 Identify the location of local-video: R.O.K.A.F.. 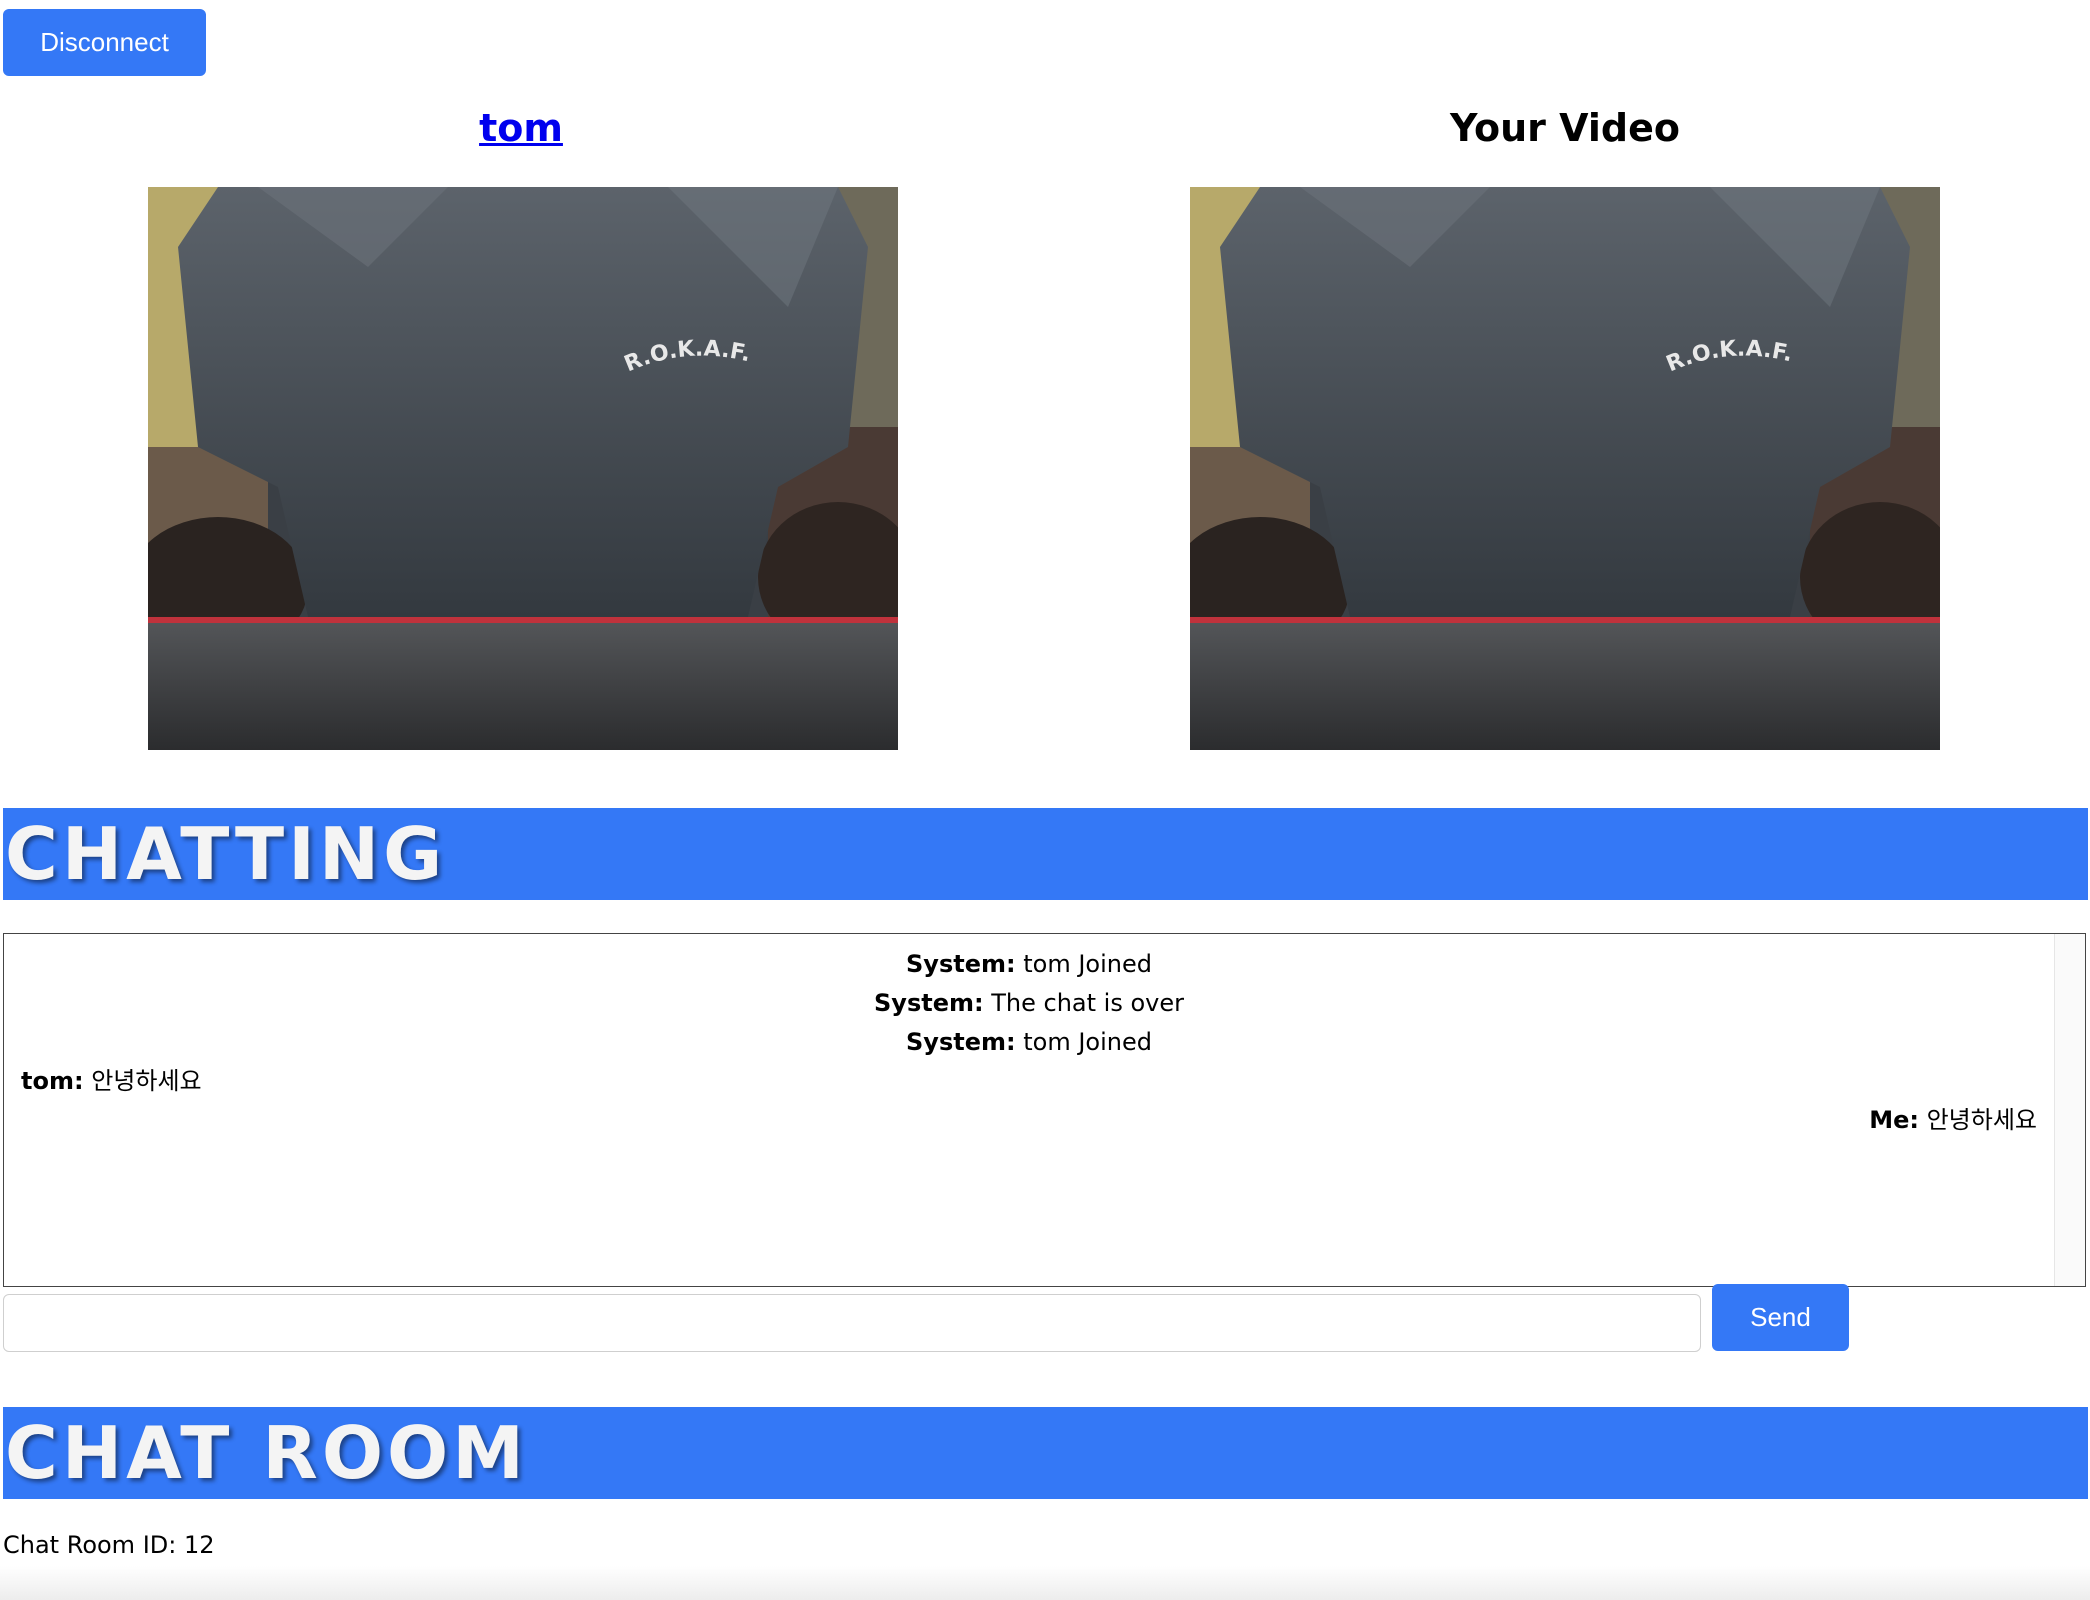
(1565, 468).